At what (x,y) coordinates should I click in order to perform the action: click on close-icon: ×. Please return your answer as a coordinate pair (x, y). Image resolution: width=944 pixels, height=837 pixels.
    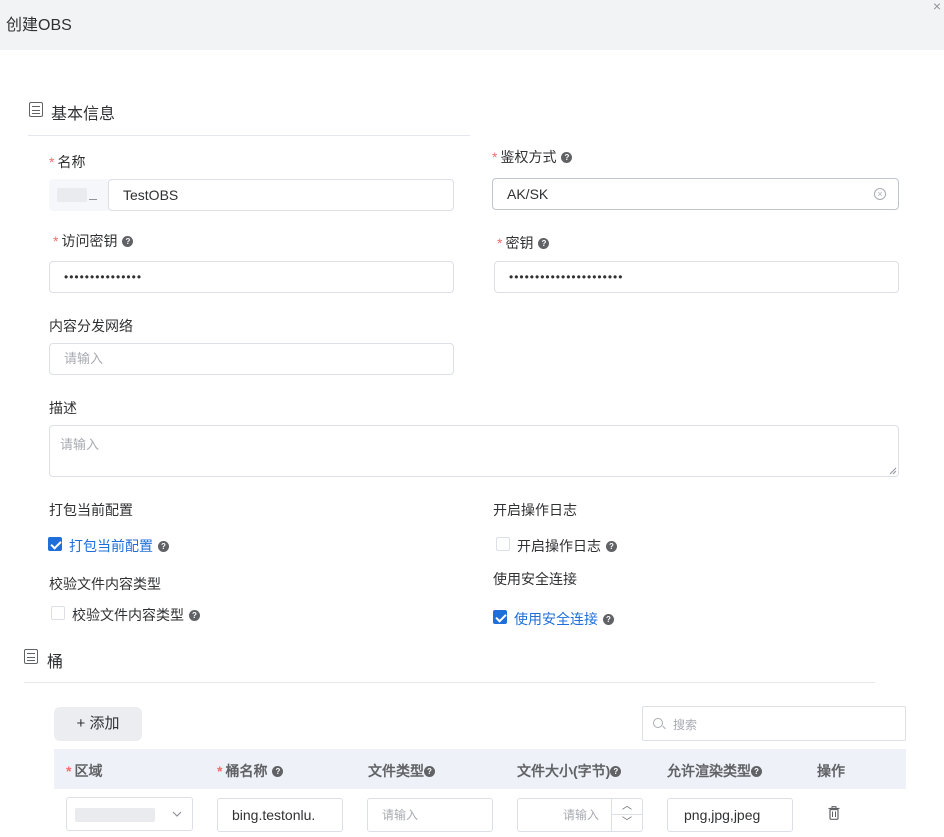
    Looking at the image, I should click on (937, 7).